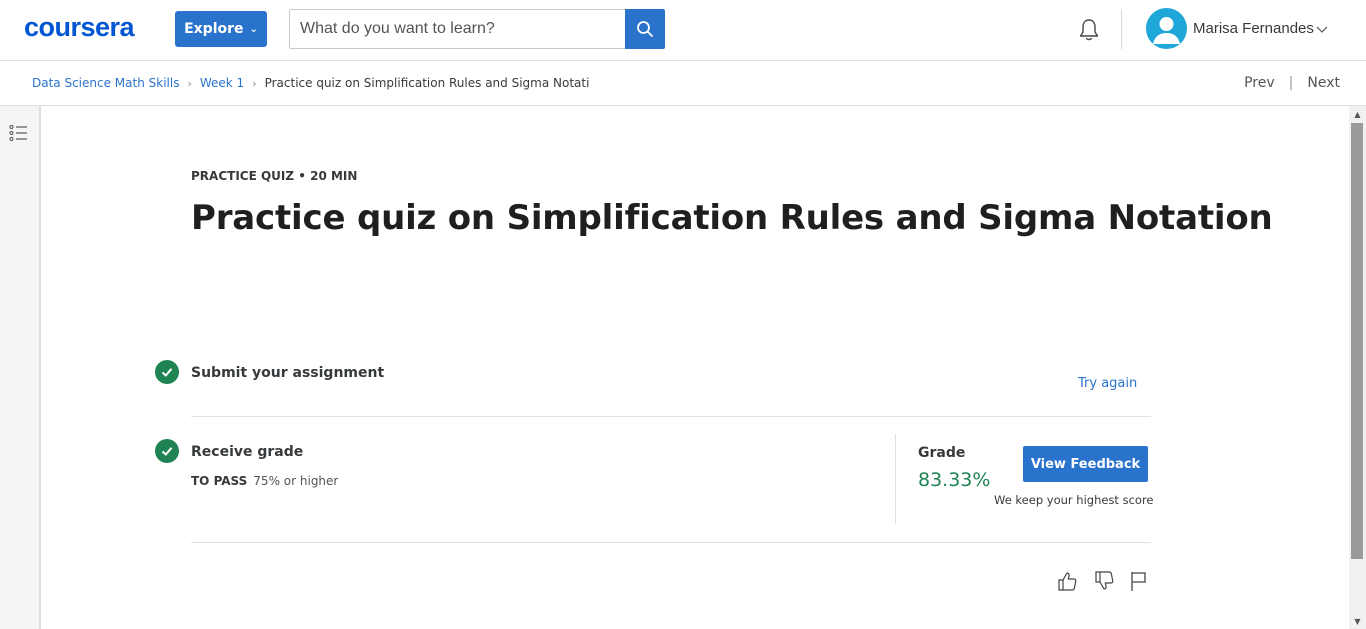 This screenshot has width=1366, height=629. What do you see at coordinates (253, 29) in the screenshot?
I see `chevron-down-icon: ⌄` at bounding box center [253, 29].